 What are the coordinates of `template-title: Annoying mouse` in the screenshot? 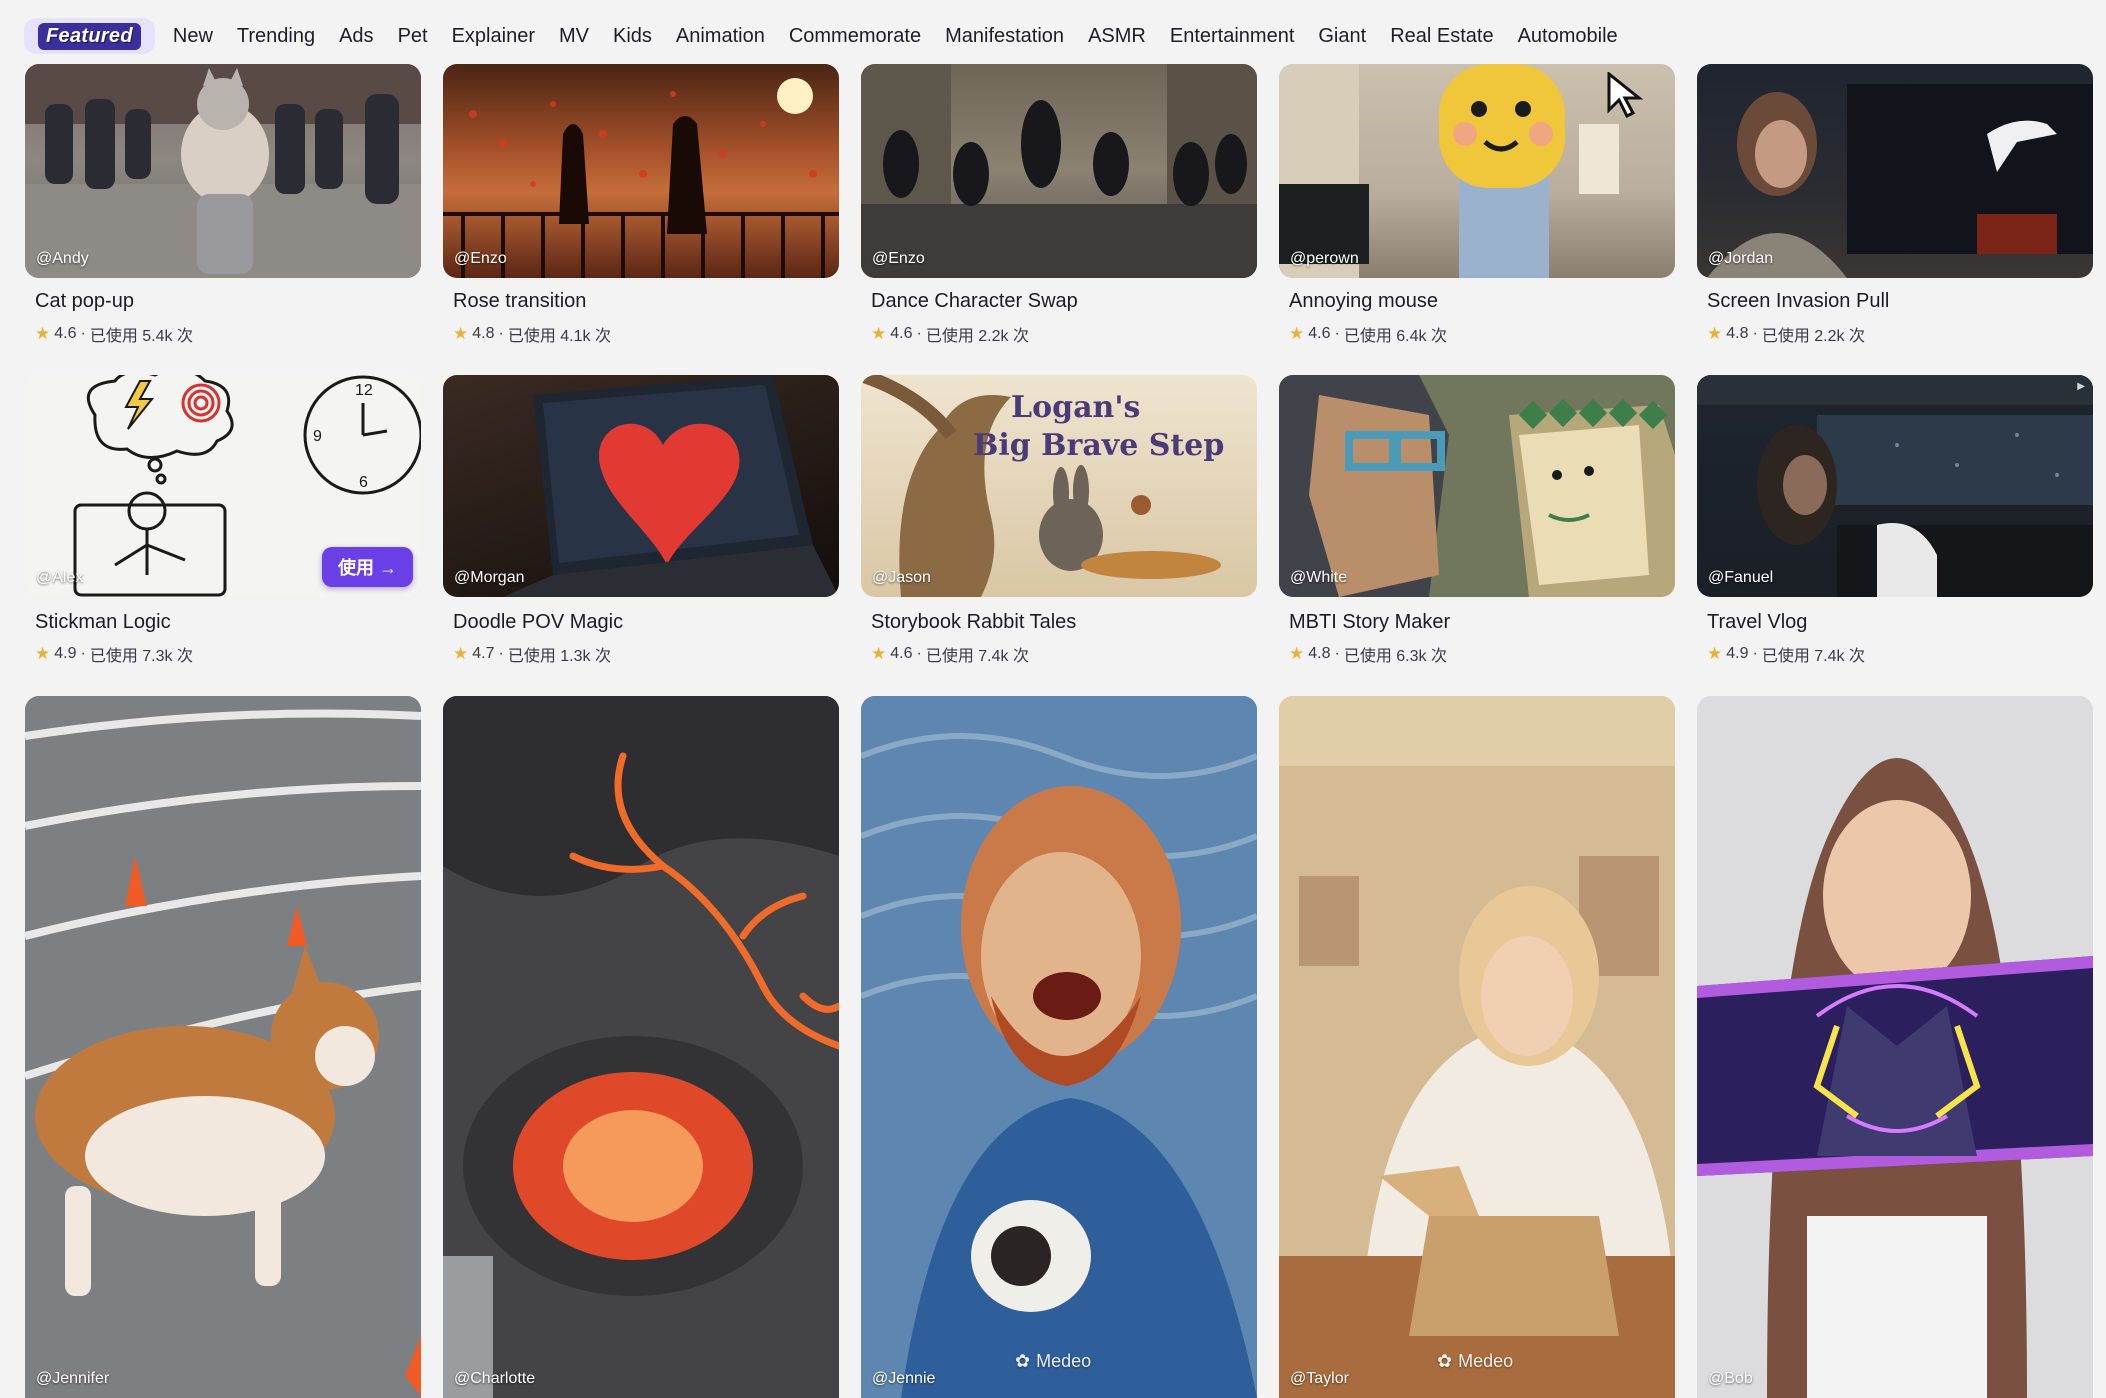 It's located at (1363, 301).